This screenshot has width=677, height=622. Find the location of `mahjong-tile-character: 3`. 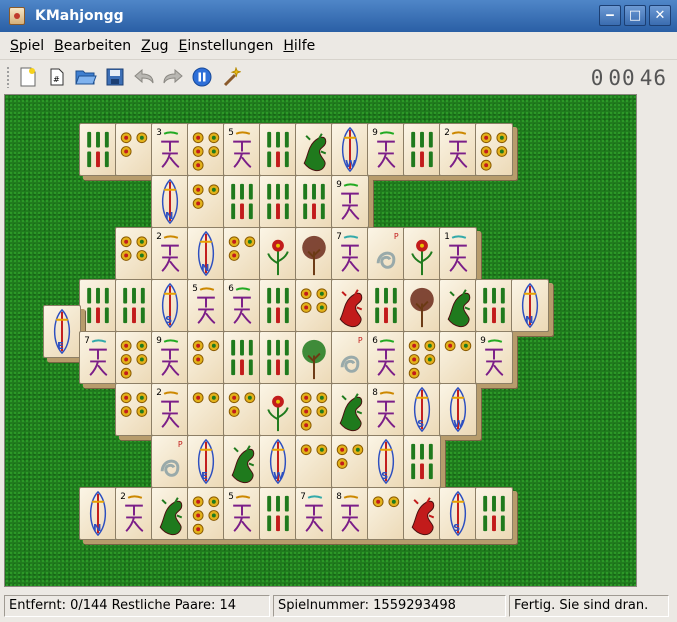

mahjong-tile-character: 3 is located at coordinates (170, 149).